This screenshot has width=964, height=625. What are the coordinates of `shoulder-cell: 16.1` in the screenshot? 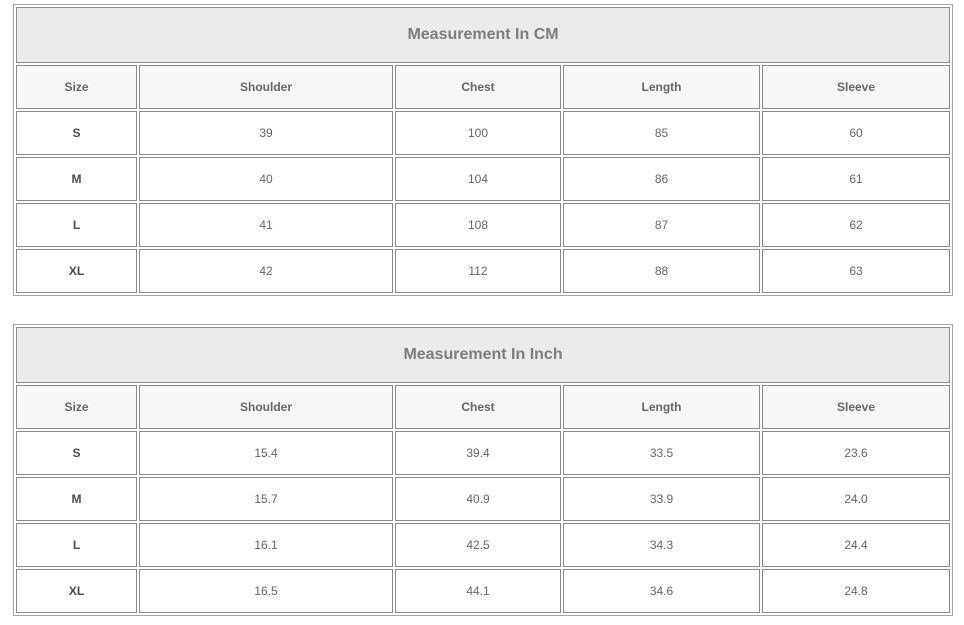 It's located at (266, 545).